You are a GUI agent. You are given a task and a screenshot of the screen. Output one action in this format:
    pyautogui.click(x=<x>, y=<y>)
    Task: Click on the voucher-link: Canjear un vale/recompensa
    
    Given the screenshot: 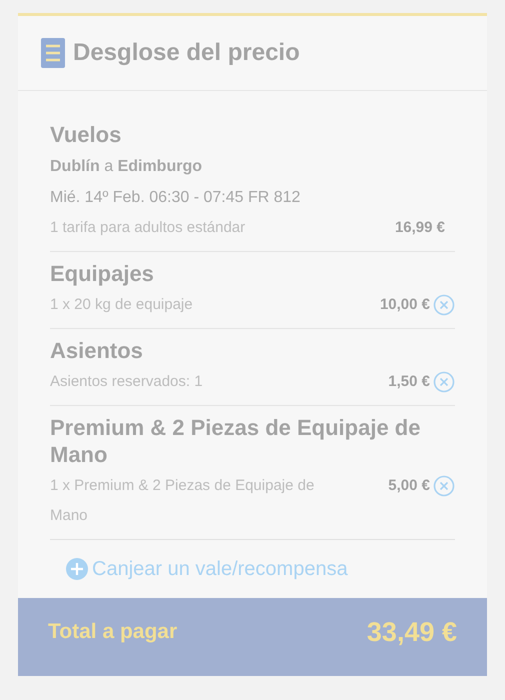 What is the action you would take?
    pyautogui.click(x=207, y=569)
    